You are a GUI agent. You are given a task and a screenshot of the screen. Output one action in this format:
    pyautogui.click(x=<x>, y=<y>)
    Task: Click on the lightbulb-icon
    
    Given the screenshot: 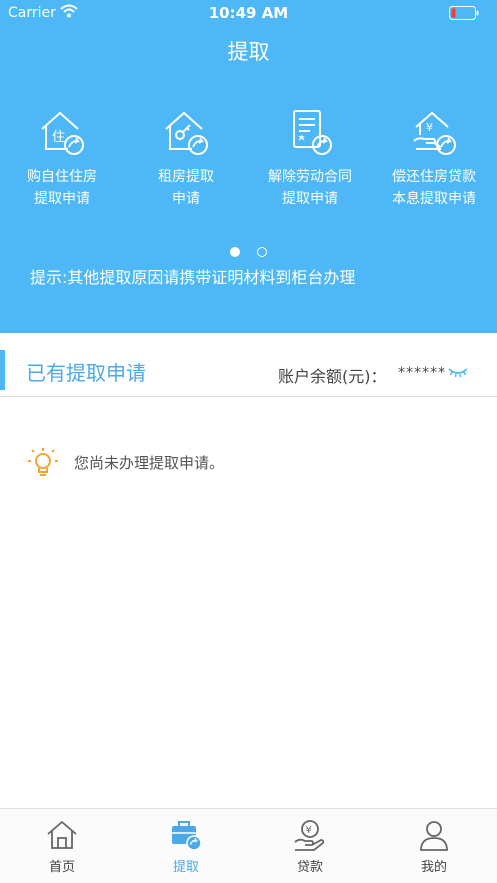 What is the action you would take?
    pyautogui.click(x=43, y=462)
    